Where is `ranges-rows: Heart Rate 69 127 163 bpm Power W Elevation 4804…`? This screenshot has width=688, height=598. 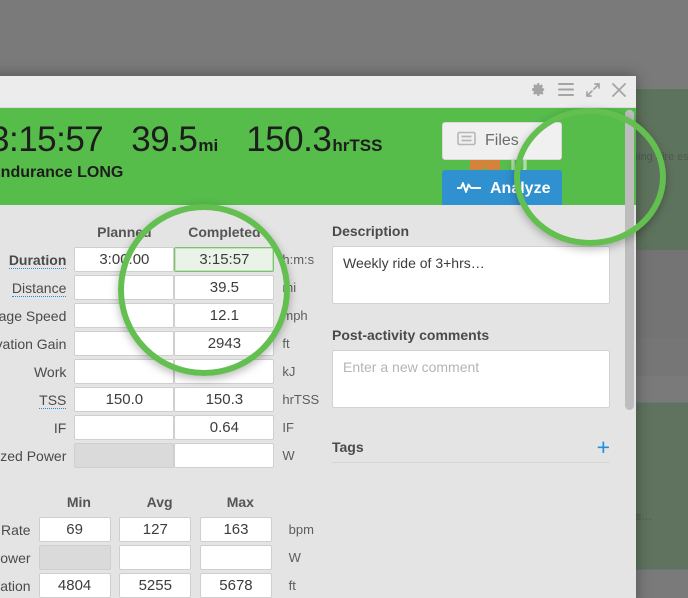 ranges-rows: Heart Rate 69 127 163 bpm Power W Elevation 4804… is located at coordinates (159, 557).